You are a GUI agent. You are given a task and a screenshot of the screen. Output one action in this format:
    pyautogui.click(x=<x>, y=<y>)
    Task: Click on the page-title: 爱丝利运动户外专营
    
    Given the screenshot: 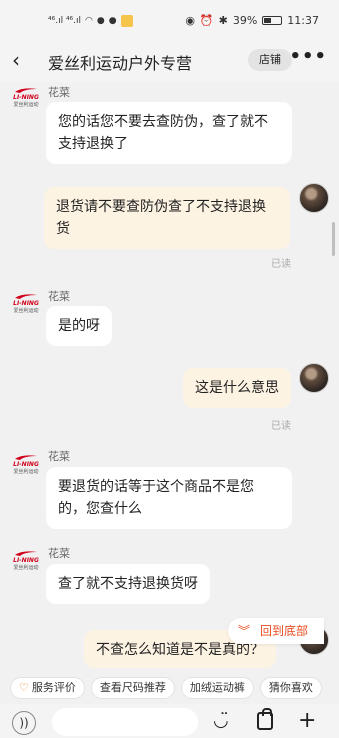 What is the action you would take?
    pyautogui.click(x=120, y=63)
    